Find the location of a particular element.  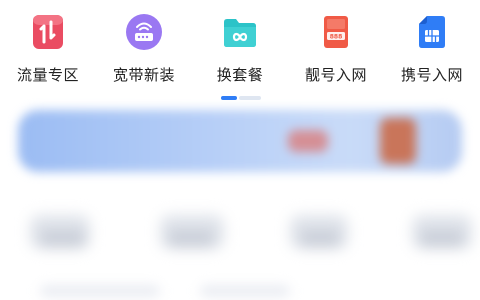

nav-item-label: 宽带新装 is located at coordinates (143, 75).